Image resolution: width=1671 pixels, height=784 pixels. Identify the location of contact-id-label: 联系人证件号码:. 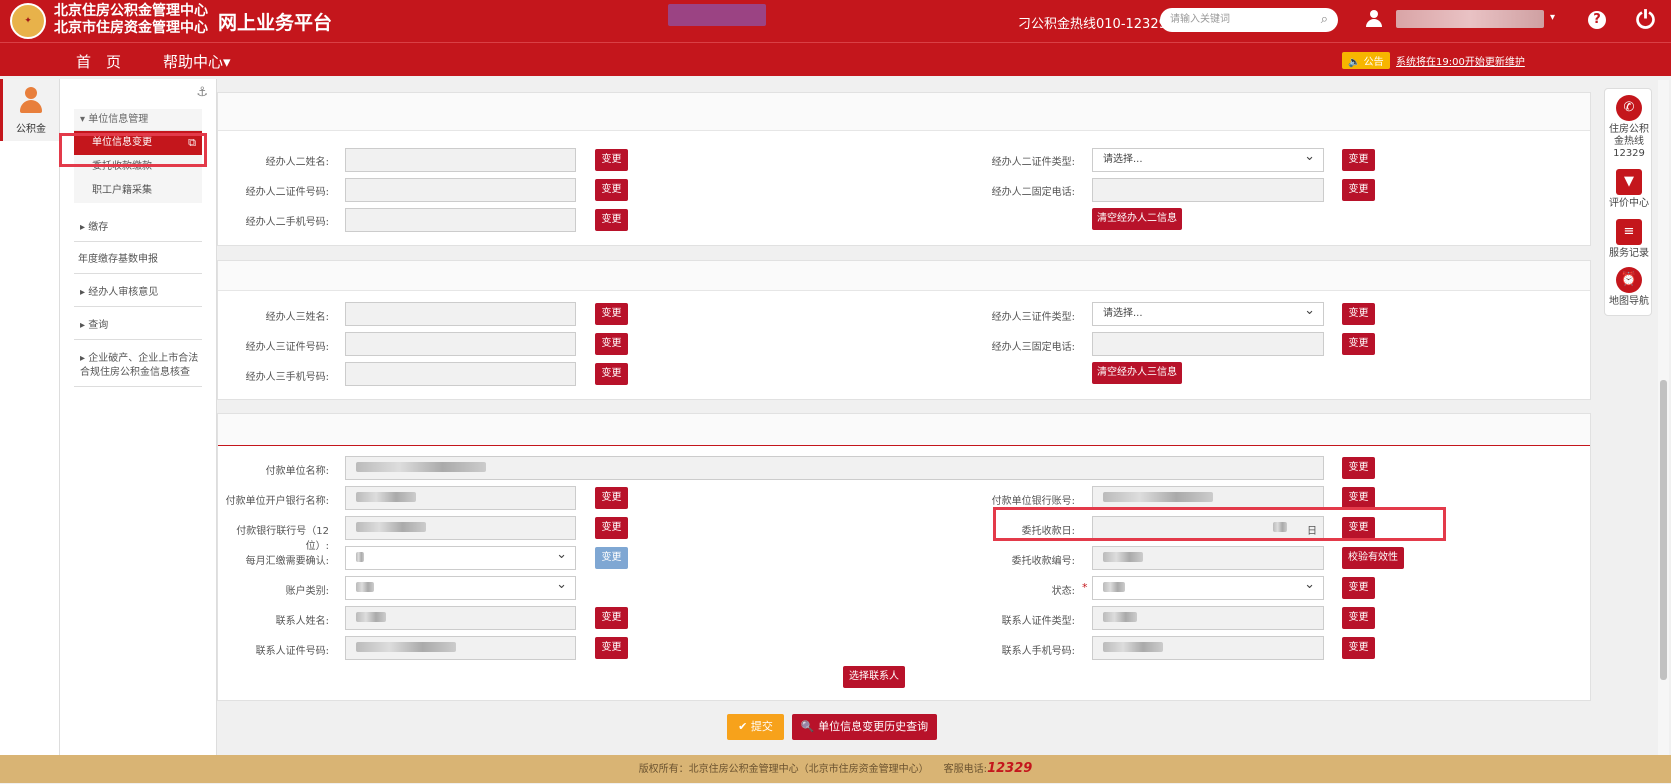
(292, 651).